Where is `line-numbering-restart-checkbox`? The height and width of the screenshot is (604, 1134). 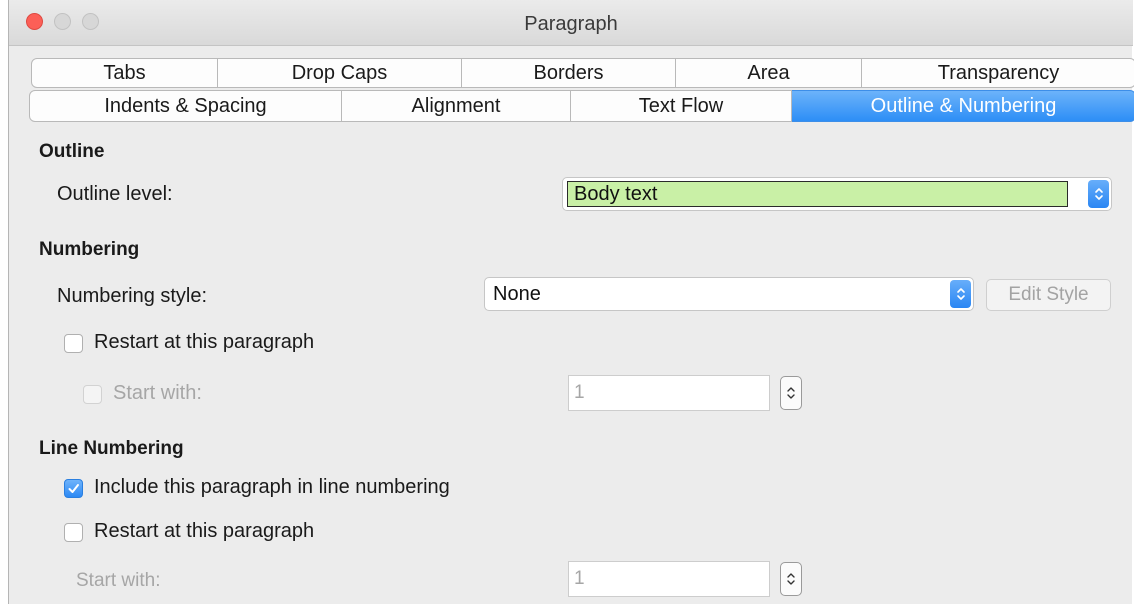 line-numbering-restart-checkbox is located at coordinates (73, 532).